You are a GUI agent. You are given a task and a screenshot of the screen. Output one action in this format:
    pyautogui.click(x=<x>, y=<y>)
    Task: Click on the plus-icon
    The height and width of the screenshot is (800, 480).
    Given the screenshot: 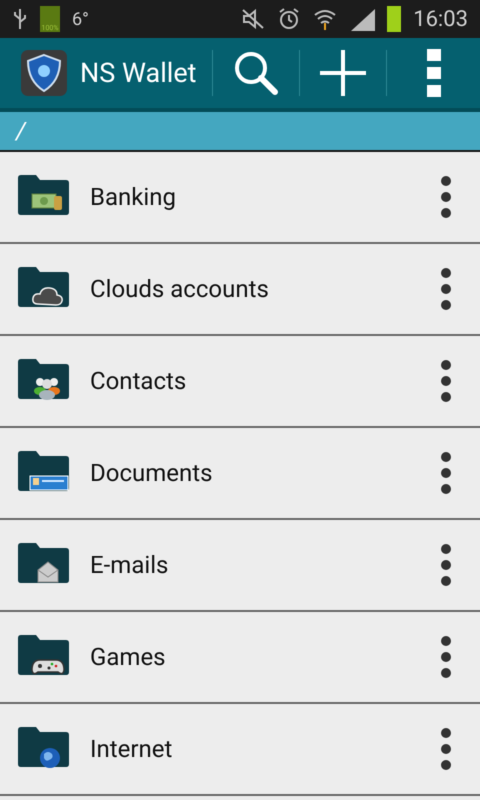 What is the action you would take?
    pyautogui.click(x=343, y=73)
    